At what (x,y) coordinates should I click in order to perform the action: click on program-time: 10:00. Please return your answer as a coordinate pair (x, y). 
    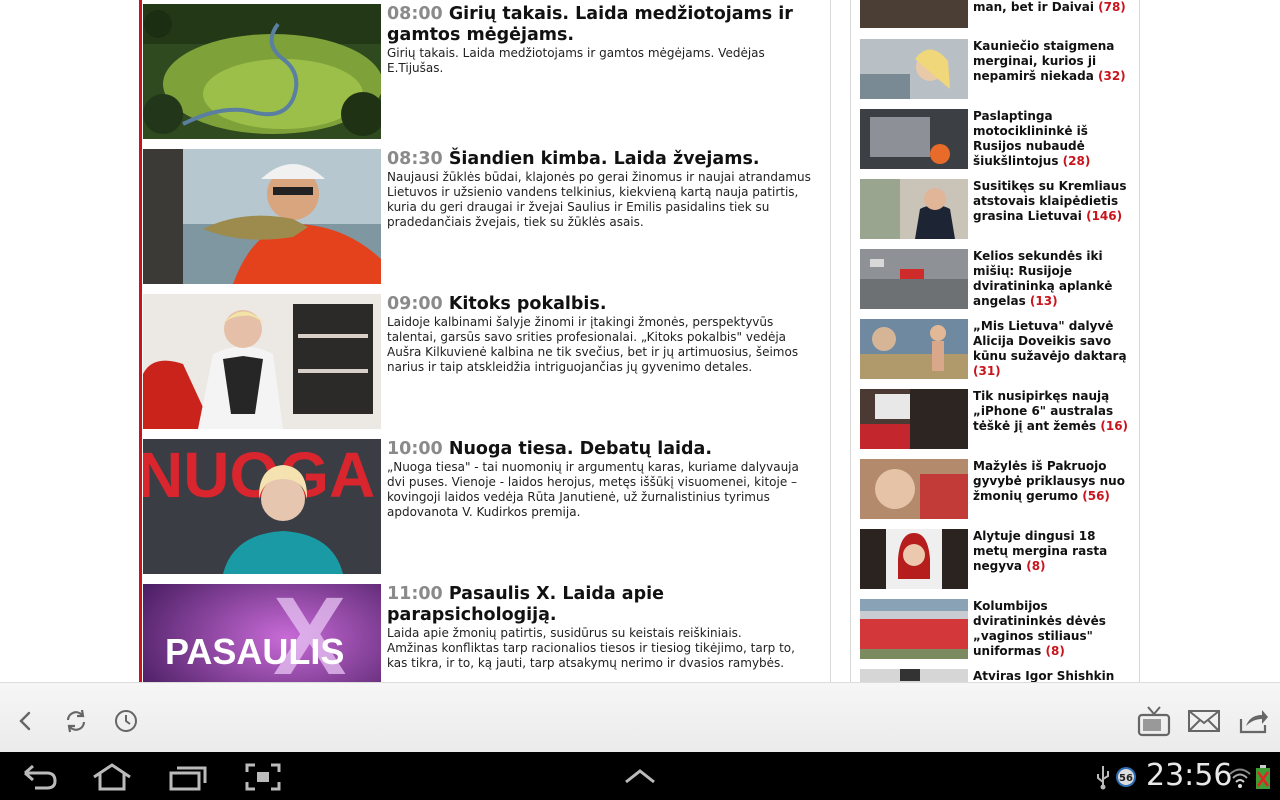
    Looking at the image, I should click on (415, 449).